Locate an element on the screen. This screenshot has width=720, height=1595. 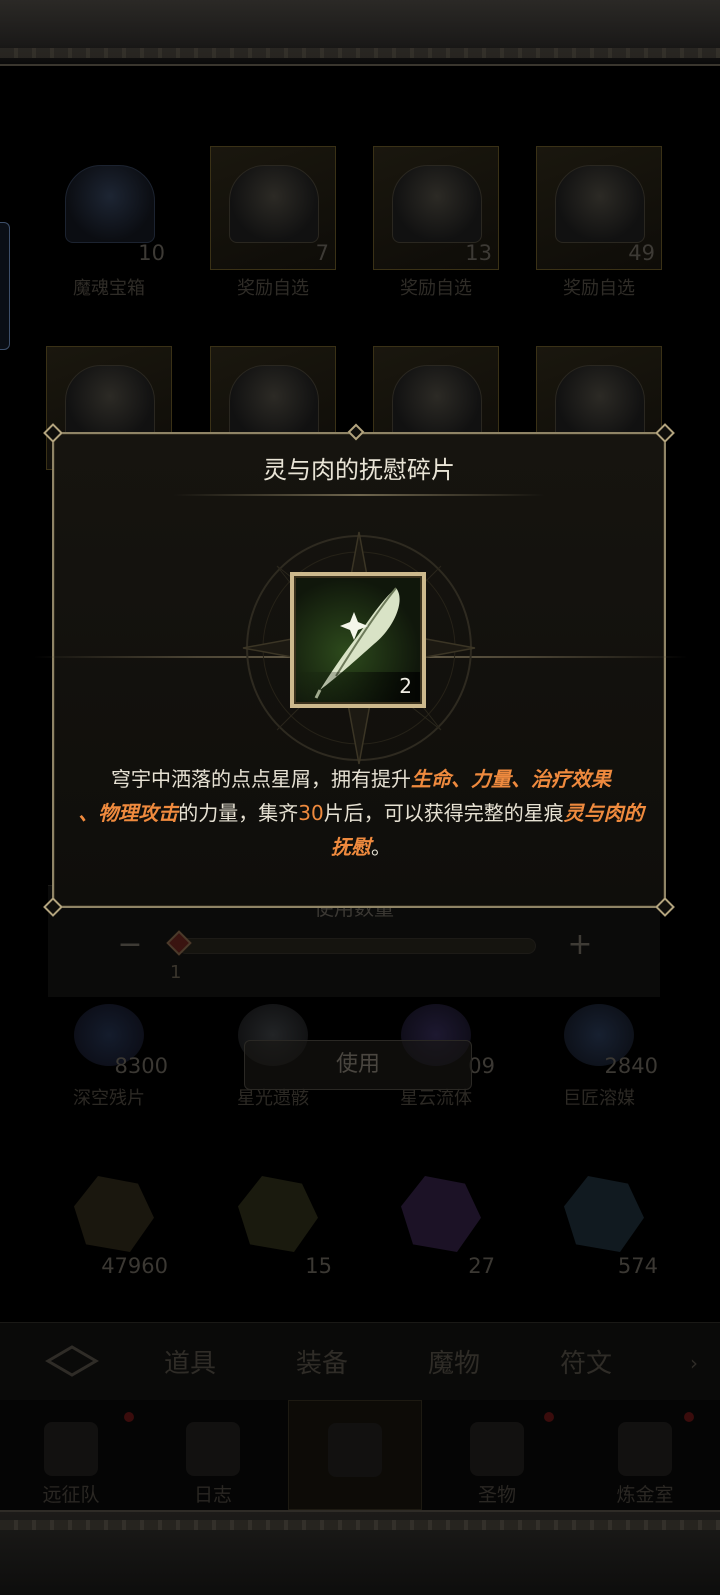
item-count: 49 is located at coordinates (641, 253).